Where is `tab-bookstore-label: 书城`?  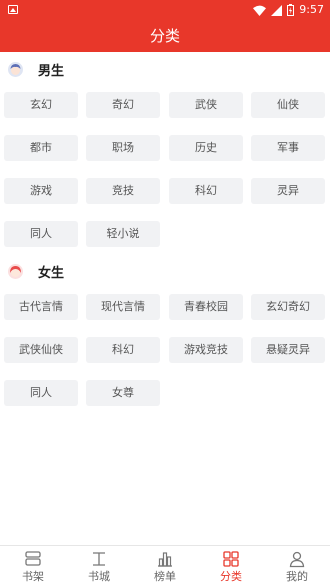
tab-bookstore-label: 书城 is located at coordinates (99, 576).